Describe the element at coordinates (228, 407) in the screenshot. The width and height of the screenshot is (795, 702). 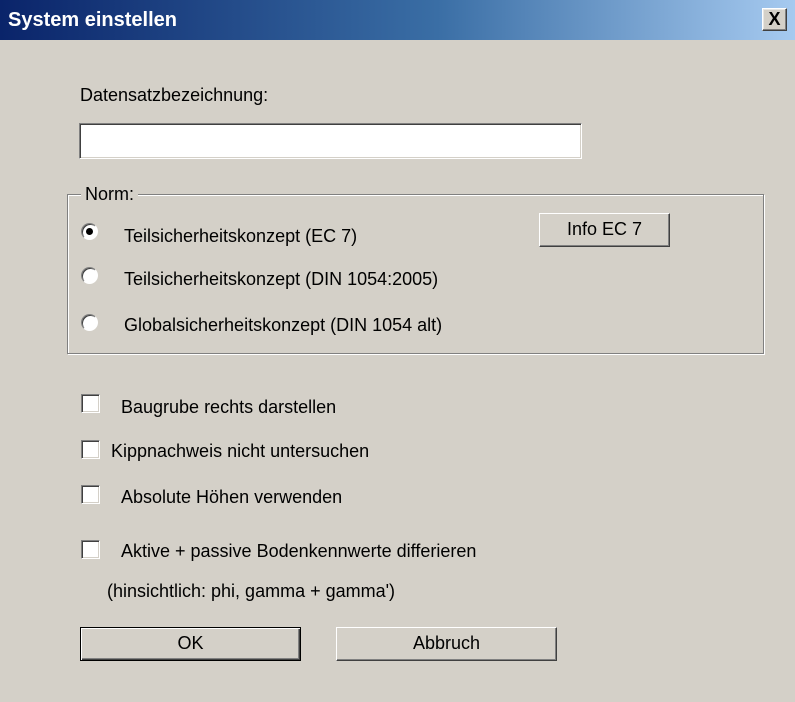
I see `checkbox-baugrube-label: Baugrube rechts darstellen` at that location.